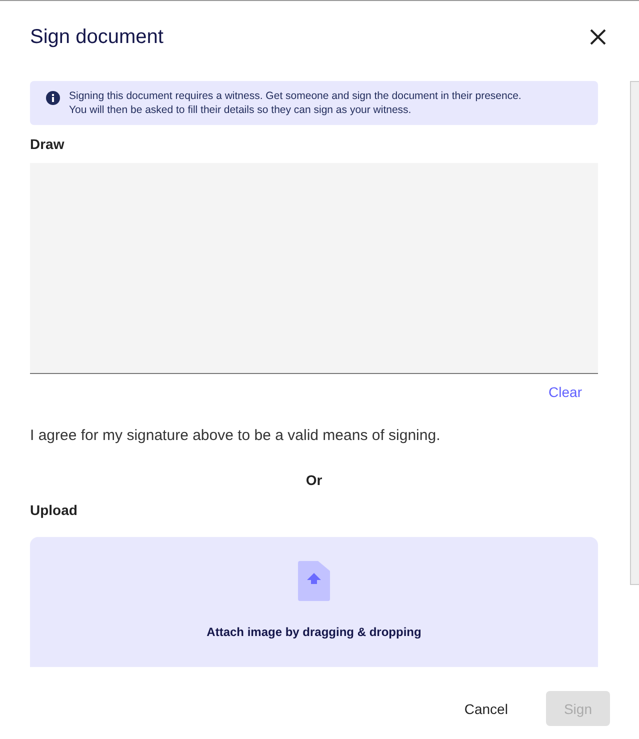 Image resolution: width=639 pixels, height=739 pixels. Describe the element at coordinates (486, 708) in the screenshot. I see `cancel-button: Cancel` at that location.